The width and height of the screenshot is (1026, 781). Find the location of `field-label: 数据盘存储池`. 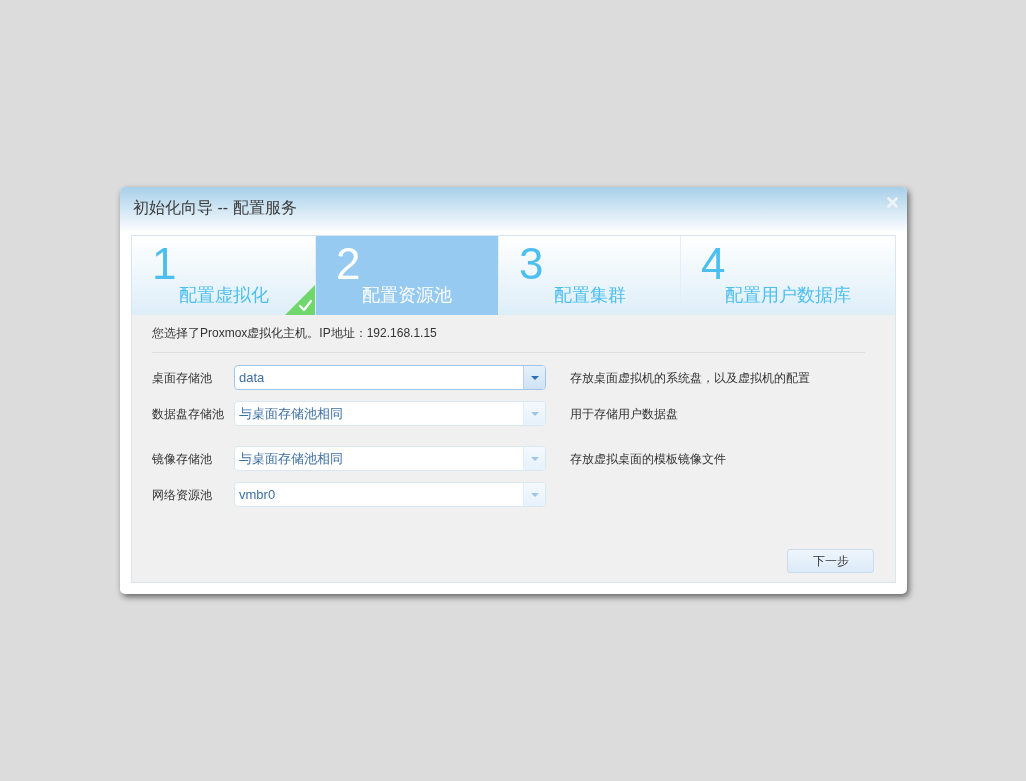

field-label: 数据盘存储池 is located at coordinates (188, 413).